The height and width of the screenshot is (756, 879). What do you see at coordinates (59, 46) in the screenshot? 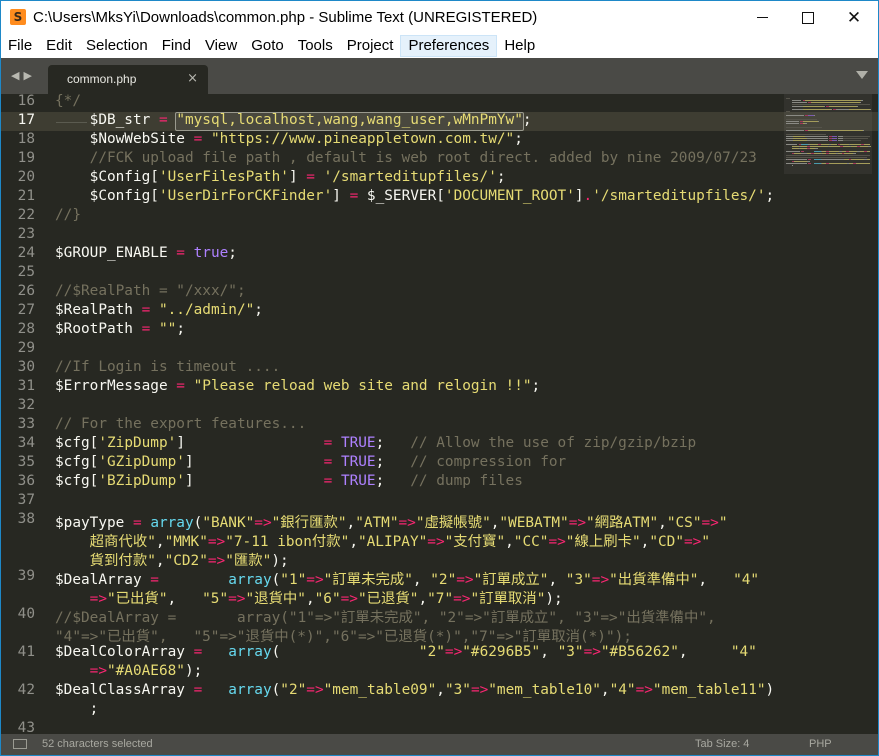
I see `menu-edit: Edit` at bounding box center [59, 46].